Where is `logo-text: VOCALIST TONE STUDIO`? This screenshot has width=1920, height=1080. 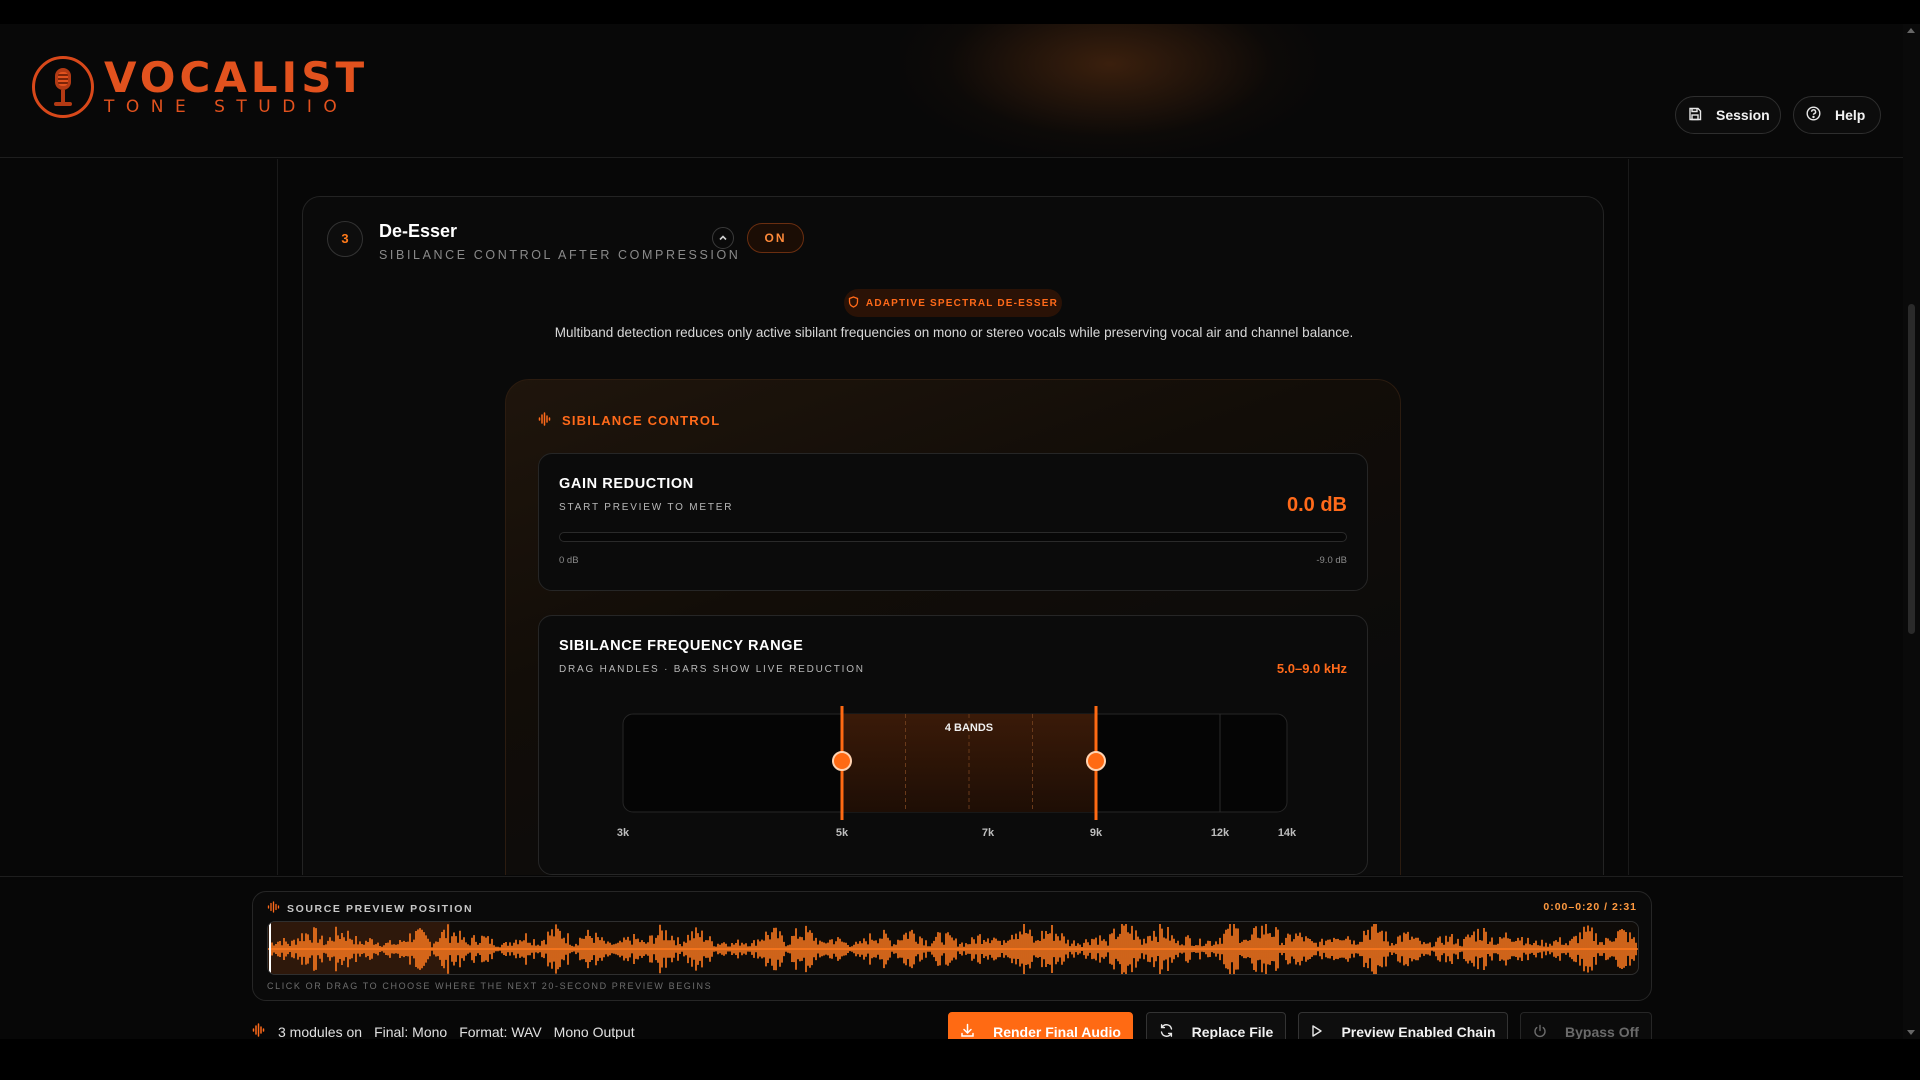
logo-text: VOCALIST TONE STUDIO is located at coordinates (236, 85).